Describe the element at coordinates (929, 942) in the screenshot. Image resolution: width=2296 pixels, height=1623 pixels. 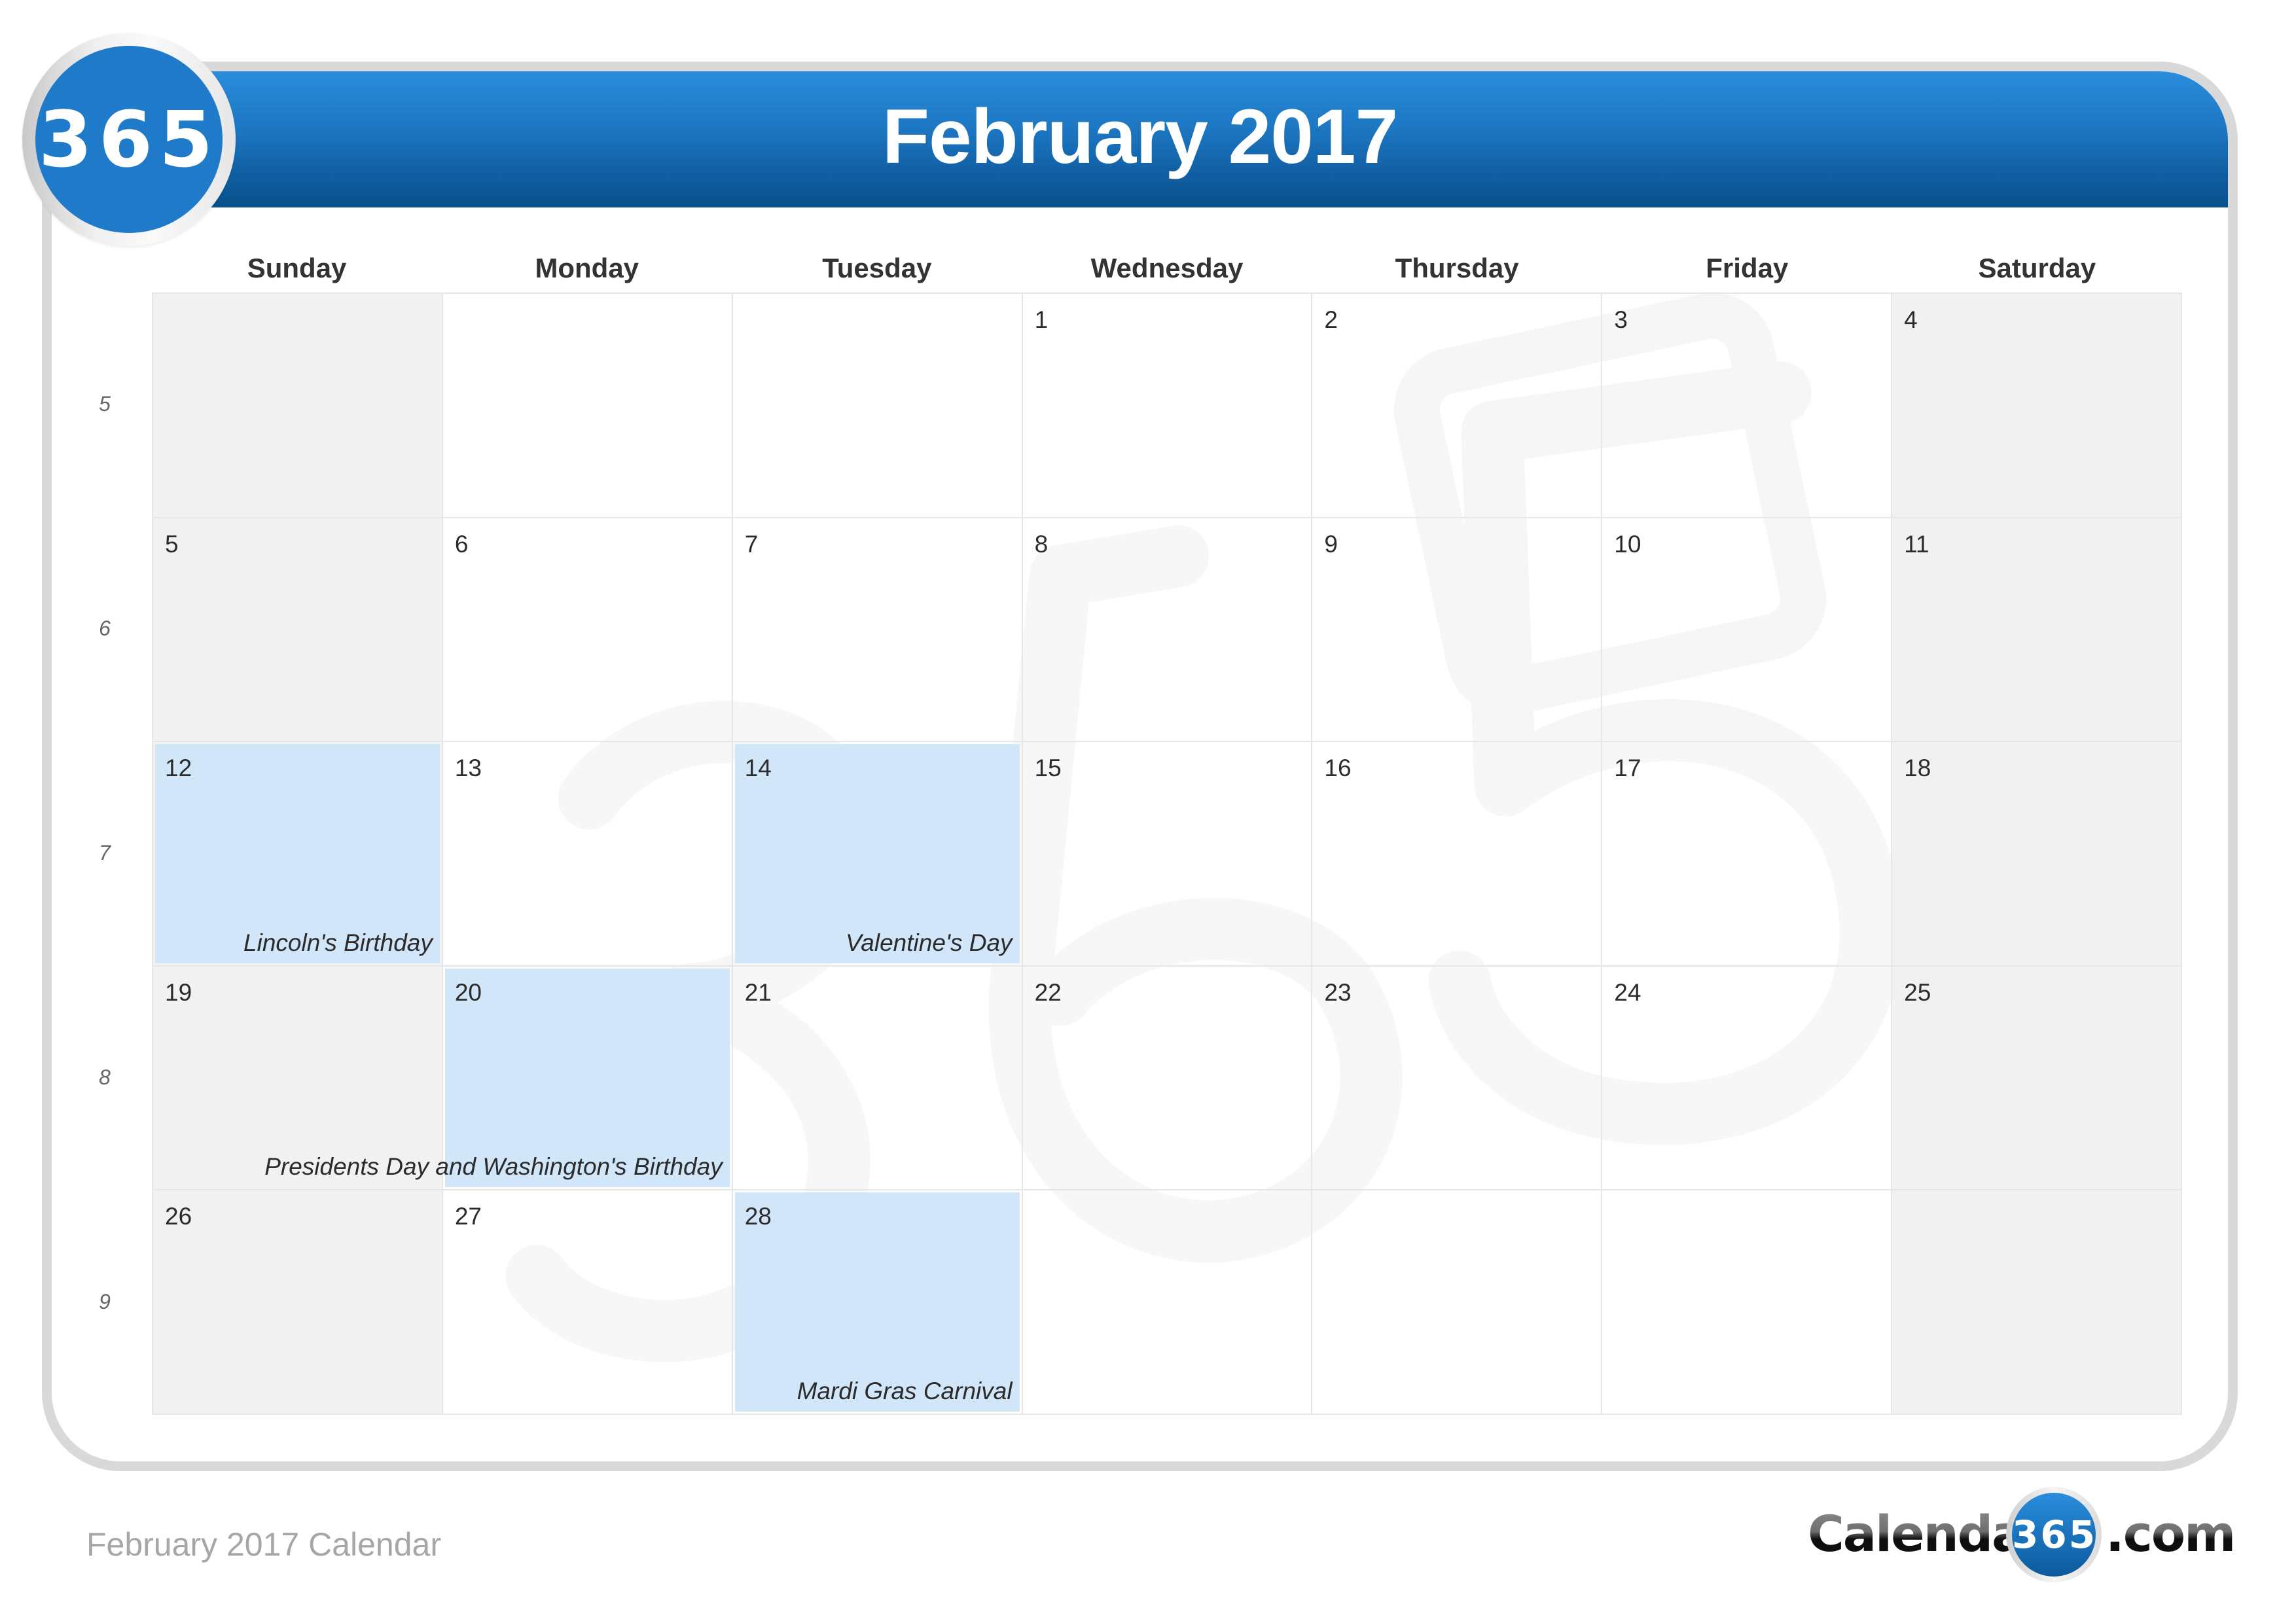
I see `holiday-label: Valentine's Day` at that location.